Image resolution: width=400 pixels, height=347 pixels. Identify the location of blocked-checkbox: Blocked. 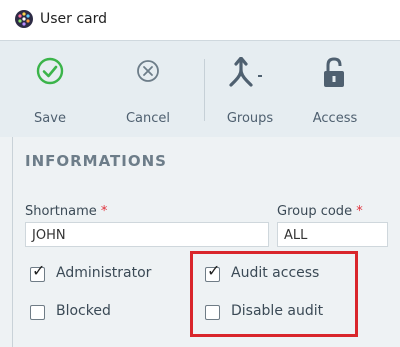
(105, 313).